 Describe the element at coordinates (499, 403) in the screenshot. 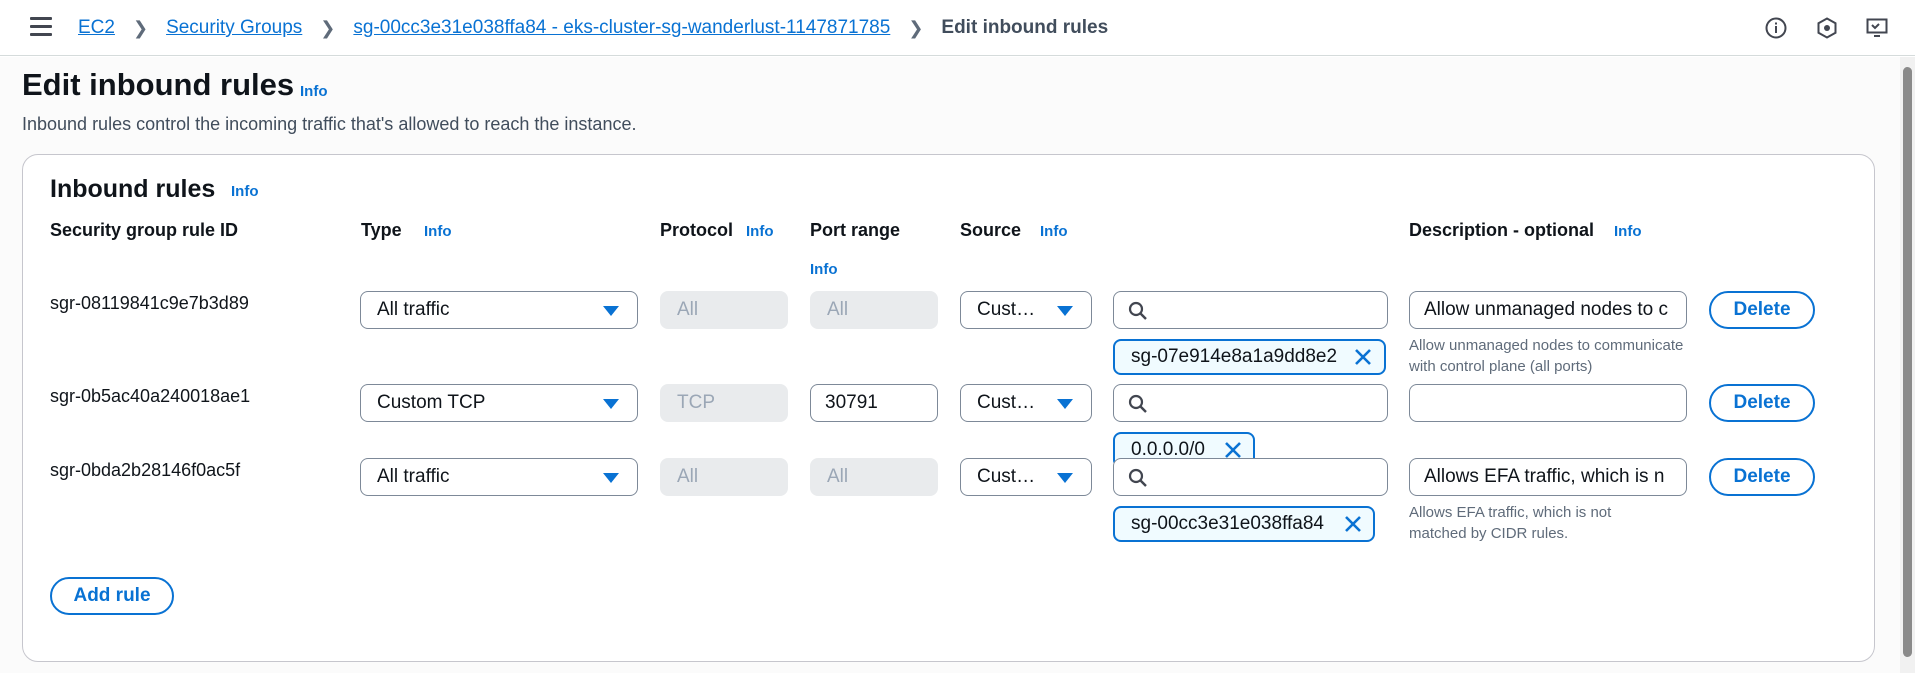

I see `type-select: Custom TCP` at that location.